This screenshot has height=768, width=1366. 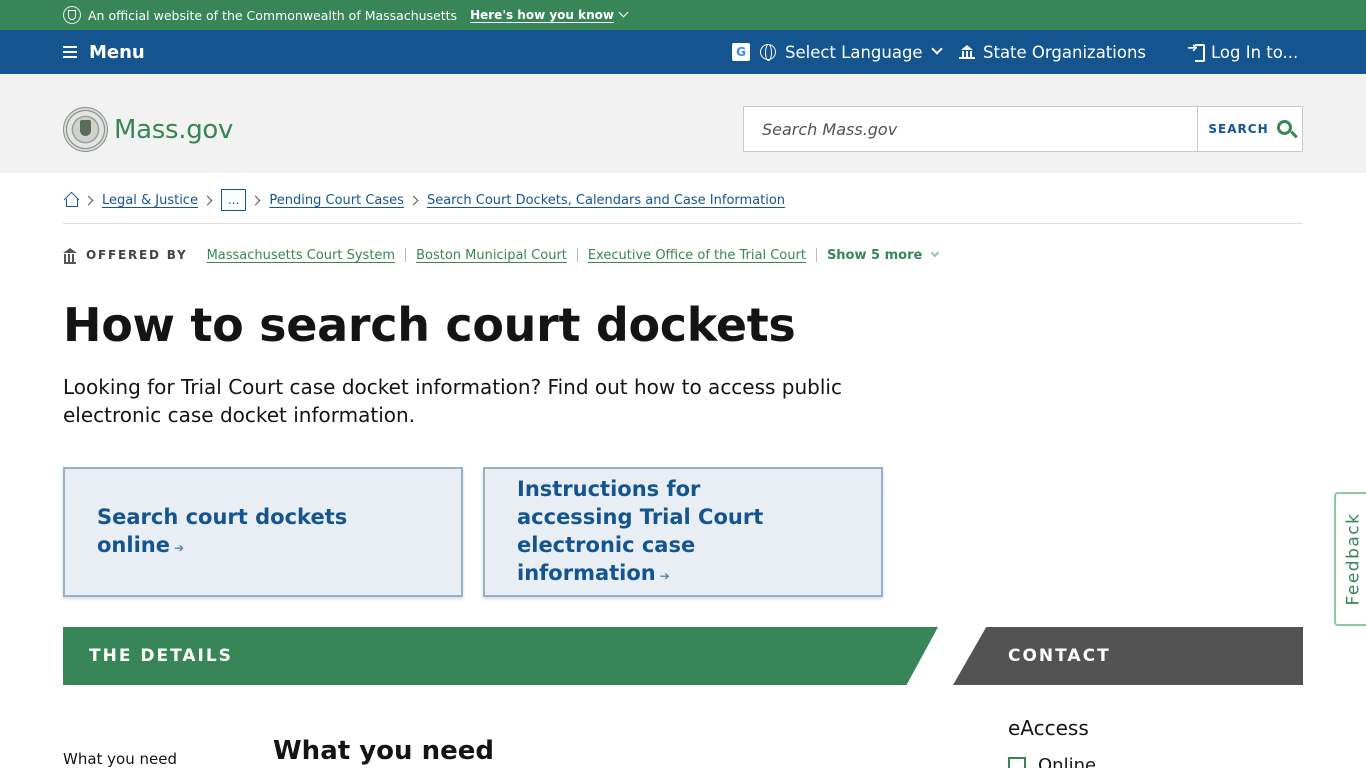 I want to click on breadcrumb-pending-court-cases: Pending Court Cases, so click(x=336, y=200).